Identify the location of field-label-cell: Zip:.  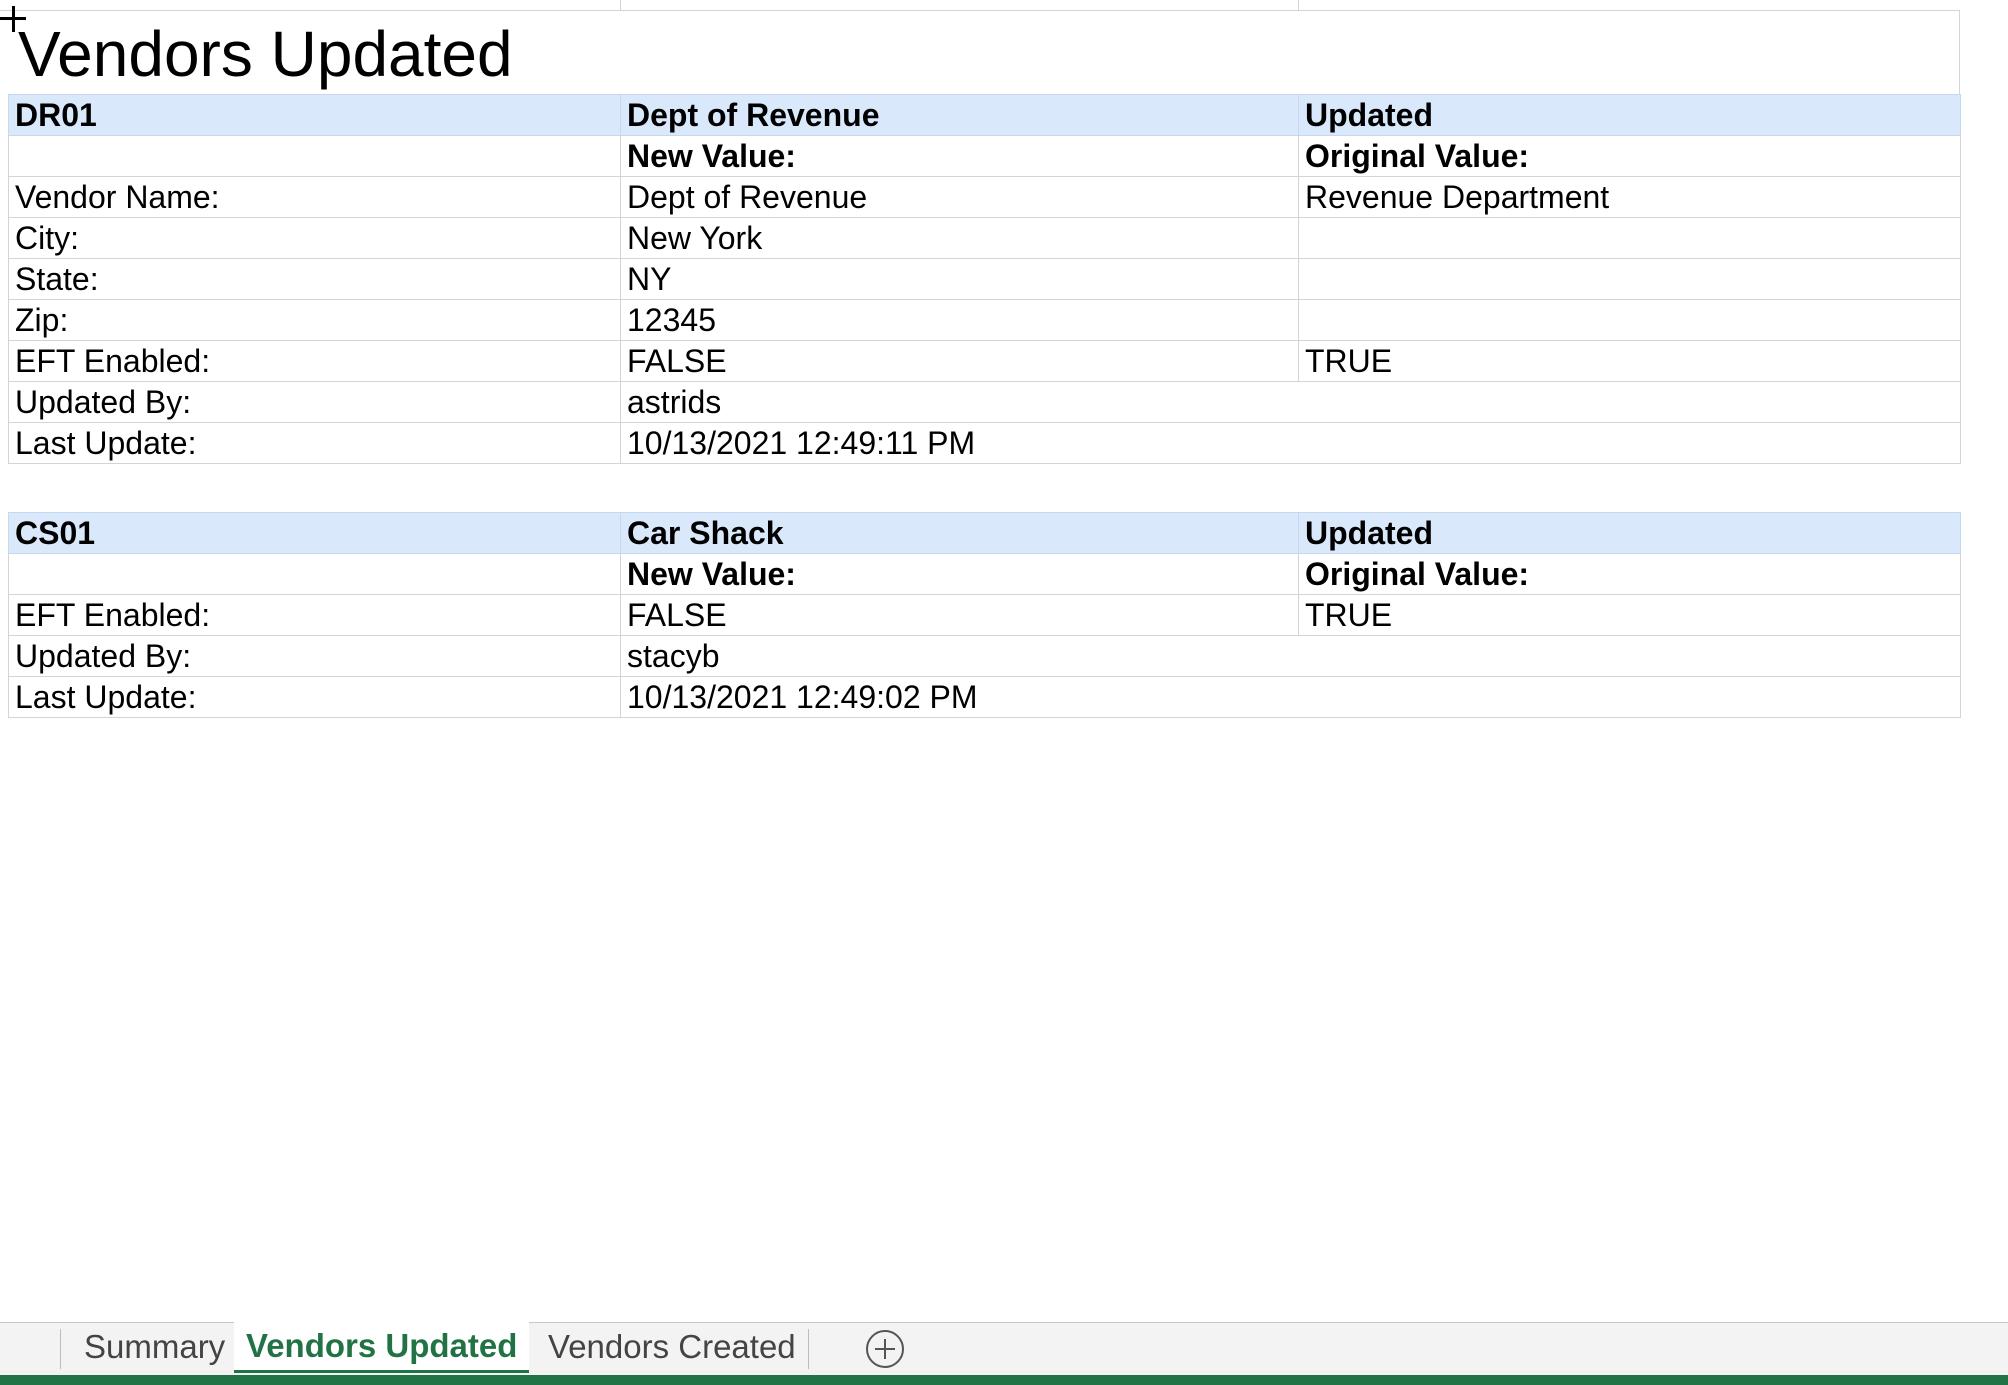
(314, 320).